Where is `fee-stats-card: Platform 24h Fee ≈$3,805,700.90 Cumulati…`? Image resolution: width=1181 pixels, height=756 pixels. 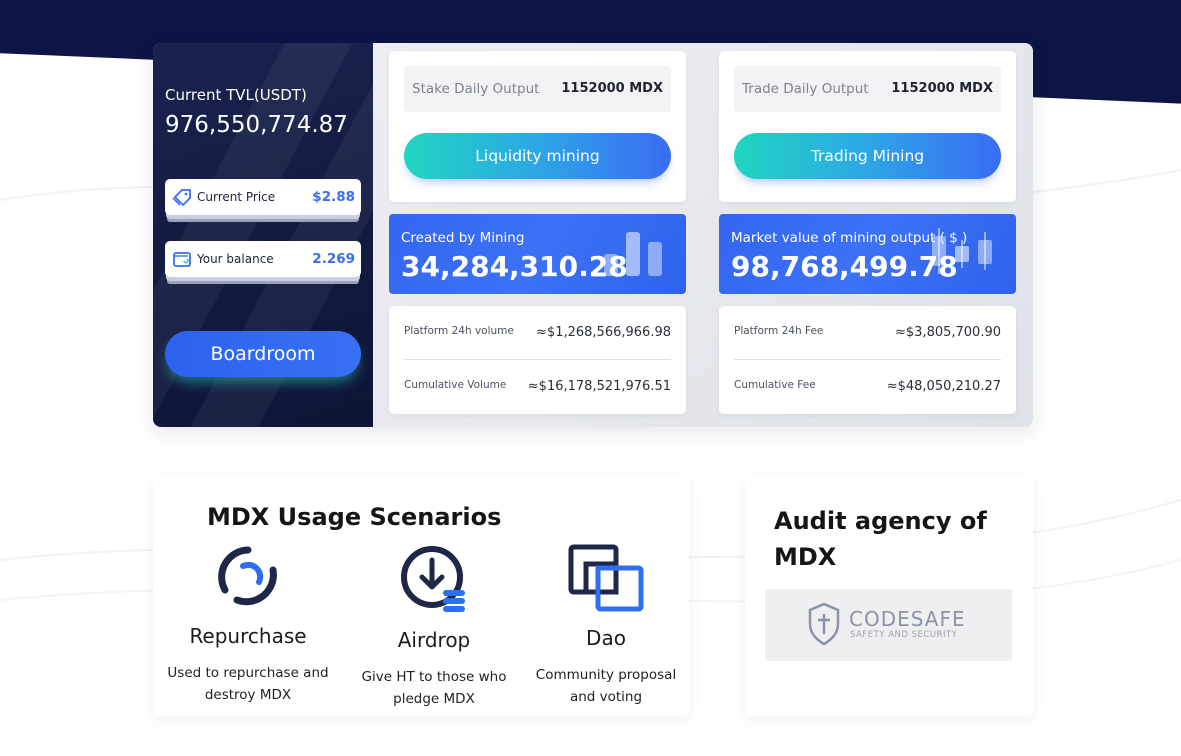
fee-stats-card: Platform 24h Fee ≈$3,805,700.90 Cumulati… is located at coordinates (867, 360).